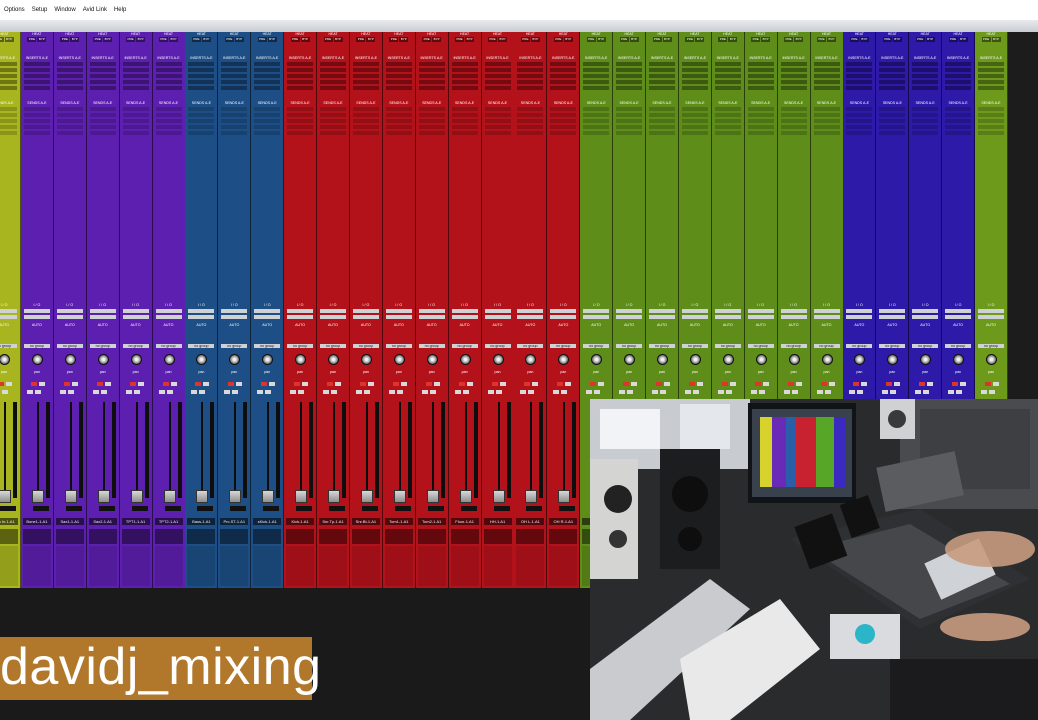 The height and width of the screenshot is (720, 1038). I want to click on menu-setup: Setup, so click(40, 10).